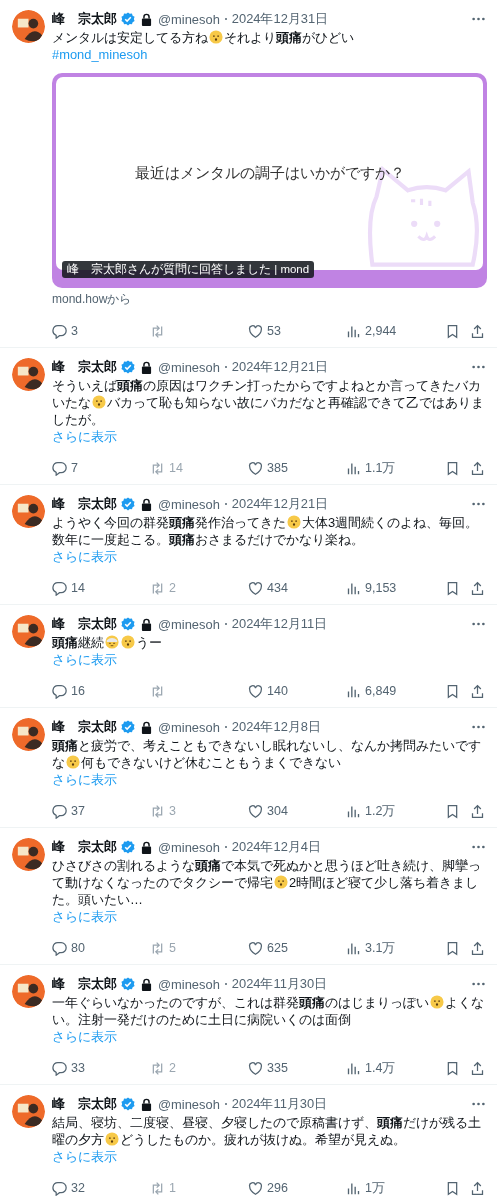 The width and height of the screenshot is (501, 1199). I want to click on like-count: 434, so click(277, 588).